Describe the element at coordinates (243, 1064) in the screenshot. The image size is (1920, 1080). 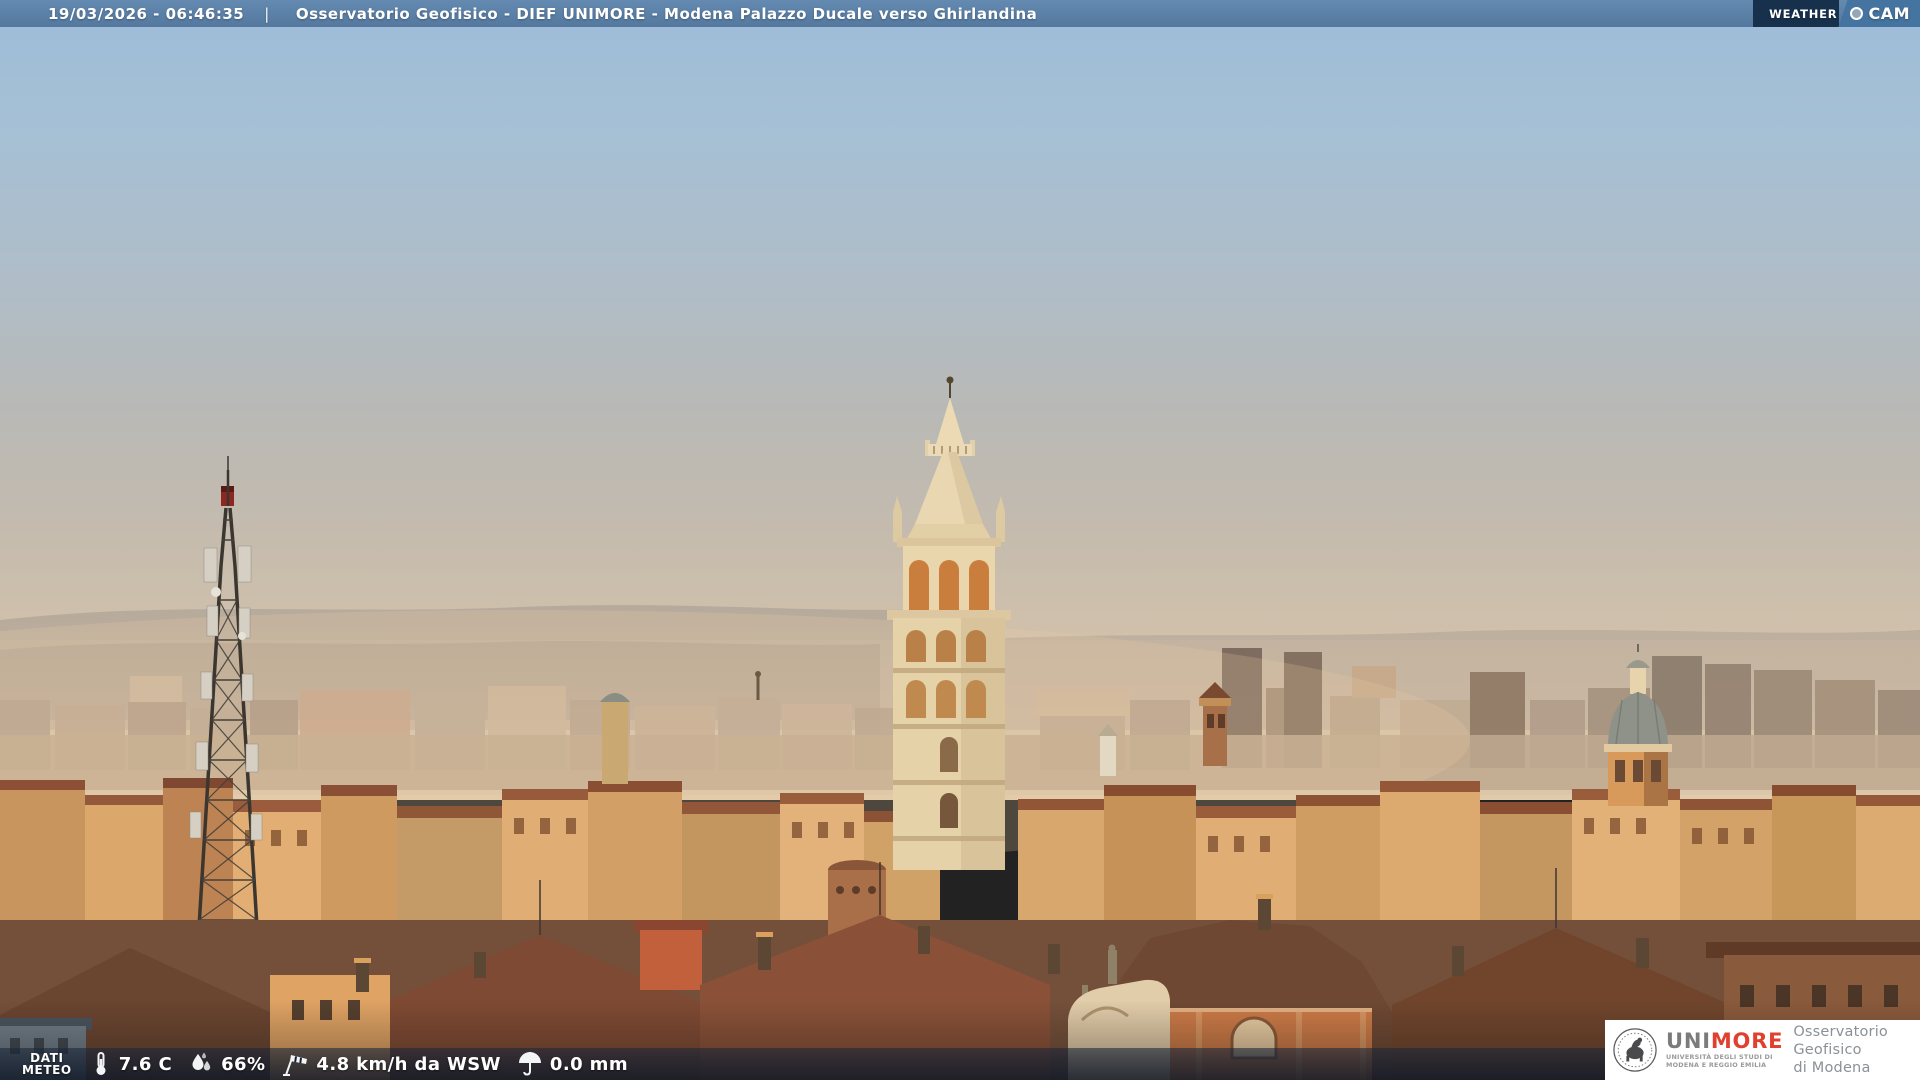
I see `humidity-value: 66%` at that location.